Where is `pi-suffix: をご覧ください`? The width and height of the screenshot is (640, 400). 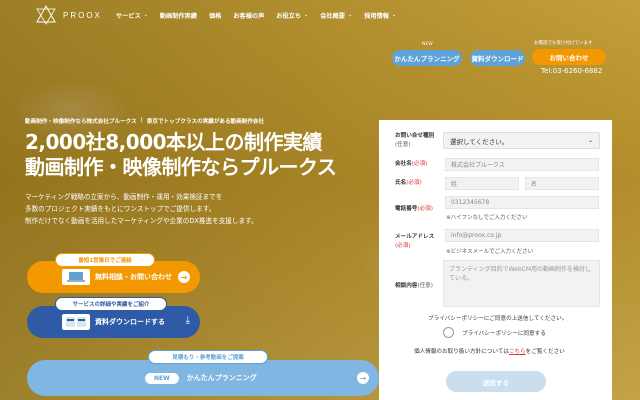
pi-suffix: をご覧ください is located at coordinates (545, 352).